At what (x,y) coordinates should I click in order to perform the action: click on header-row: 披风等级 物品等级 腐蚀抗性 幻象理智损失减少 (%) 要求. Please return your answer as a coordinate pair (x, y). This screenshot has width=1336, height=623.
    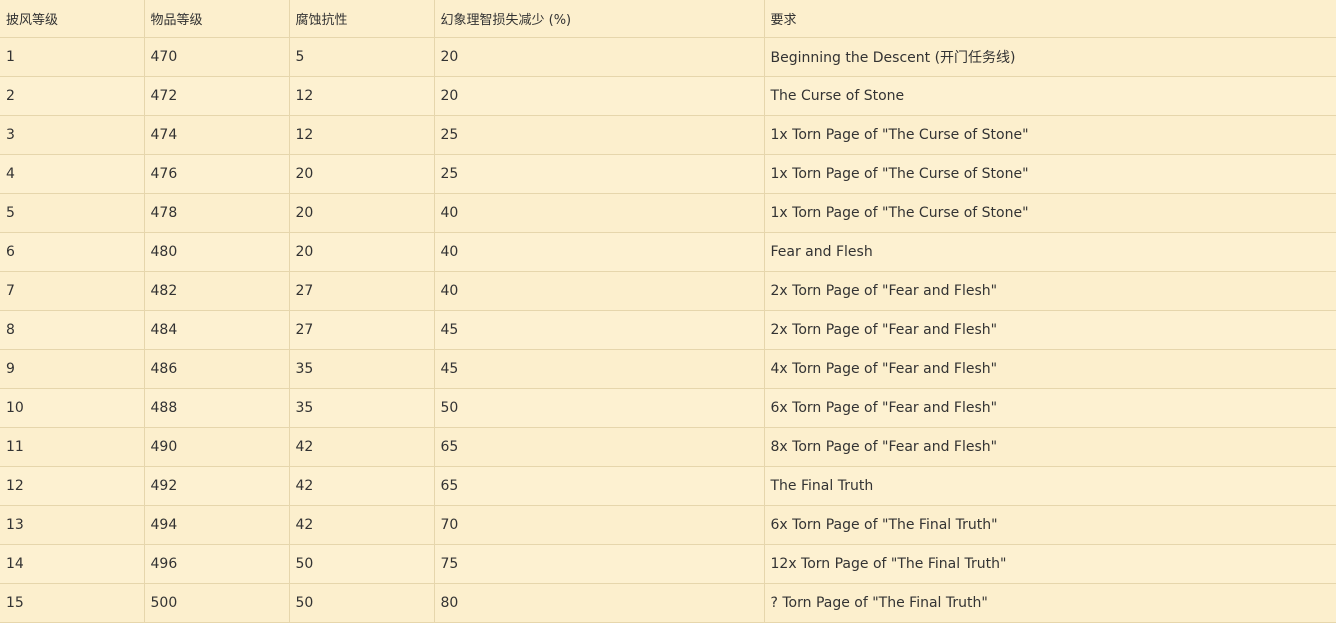
    Looking at the image, I should click on (668, 19).